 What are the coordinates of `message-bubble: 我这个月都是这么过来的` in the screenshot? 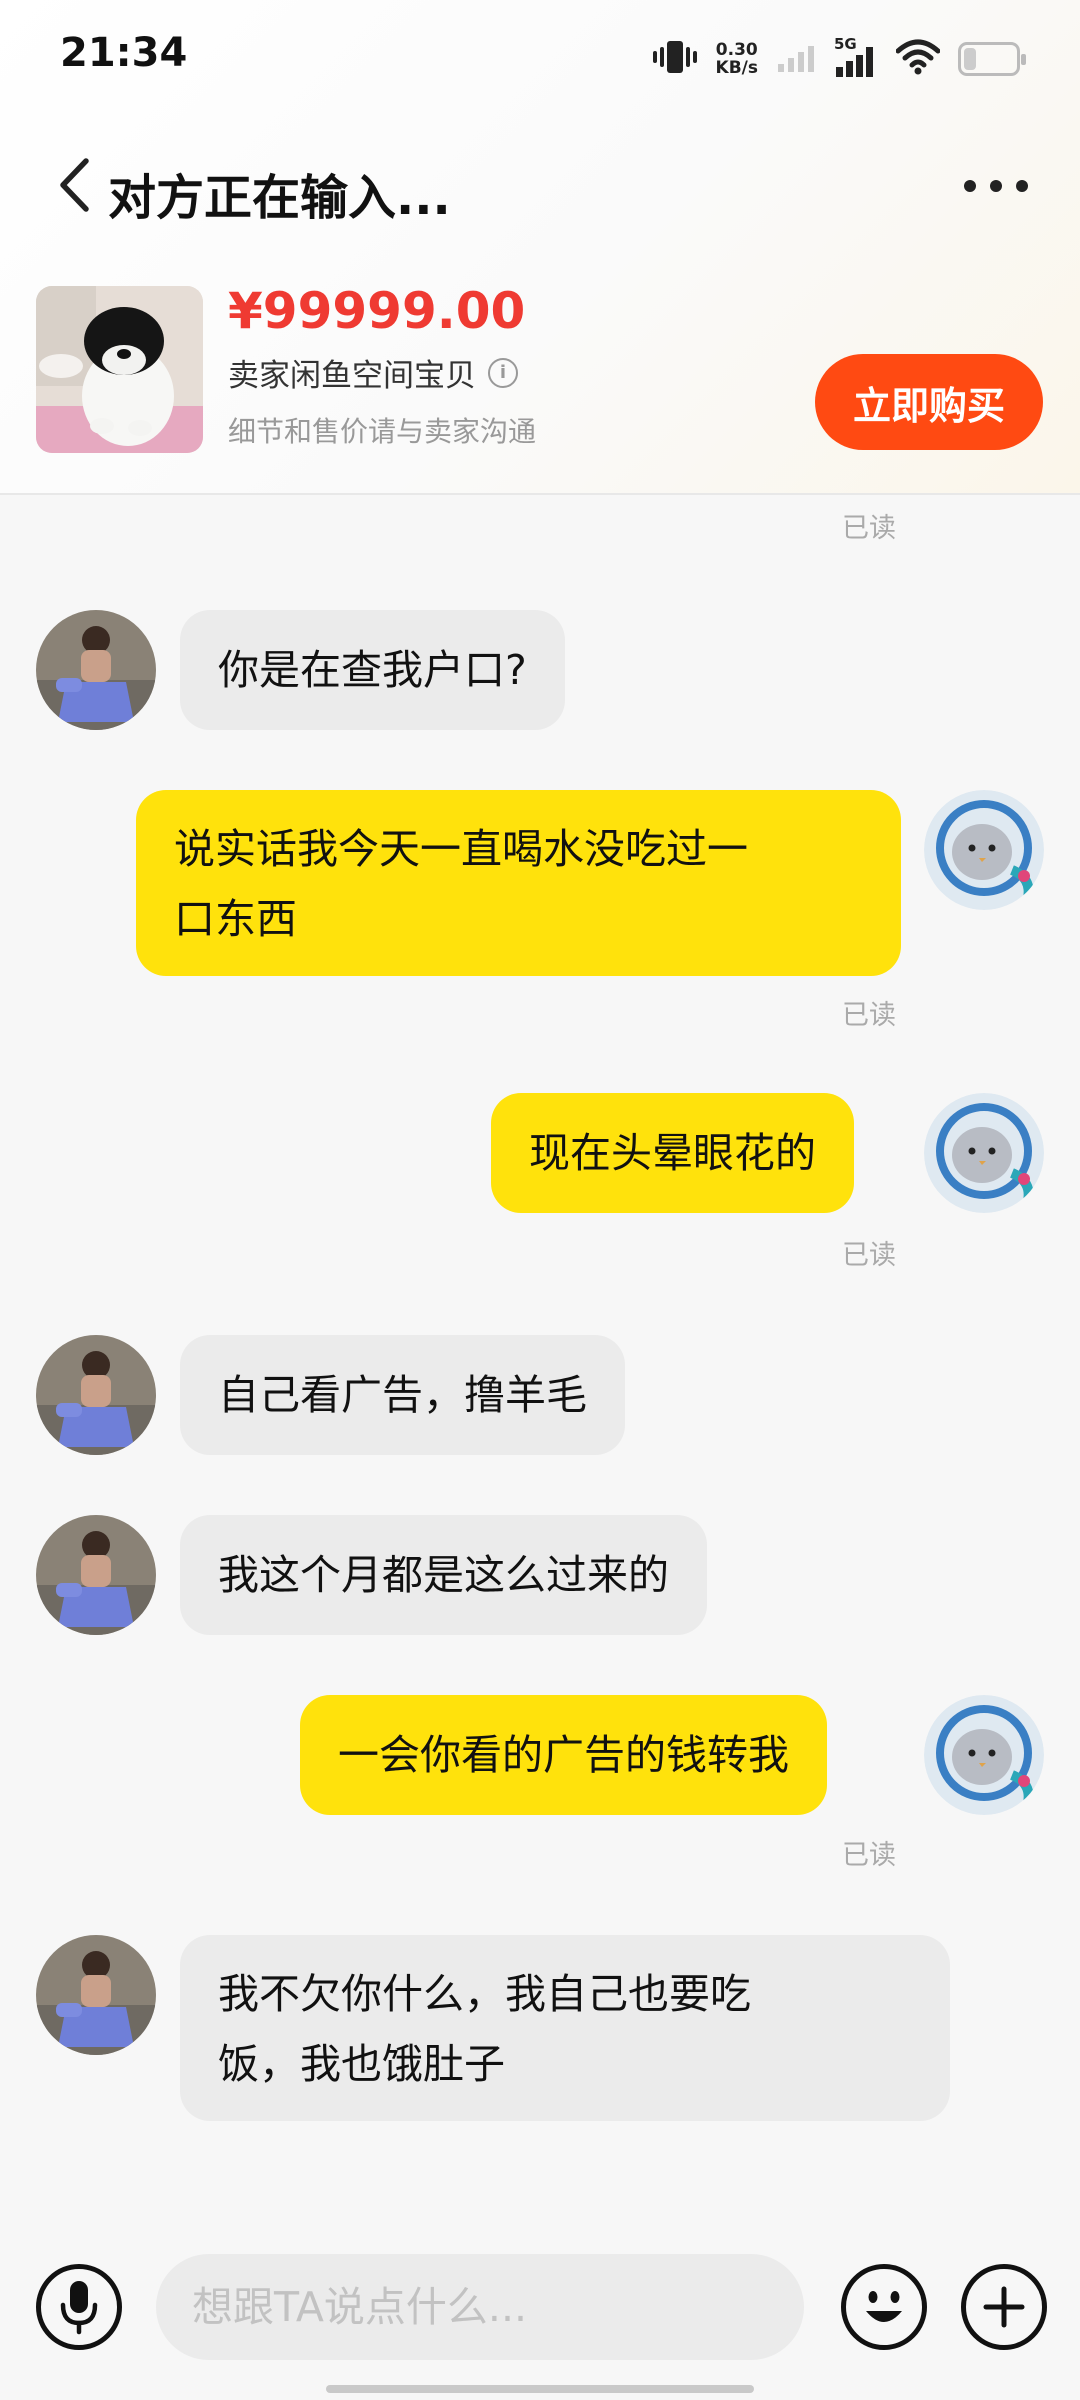 It's located at (443, 1575).